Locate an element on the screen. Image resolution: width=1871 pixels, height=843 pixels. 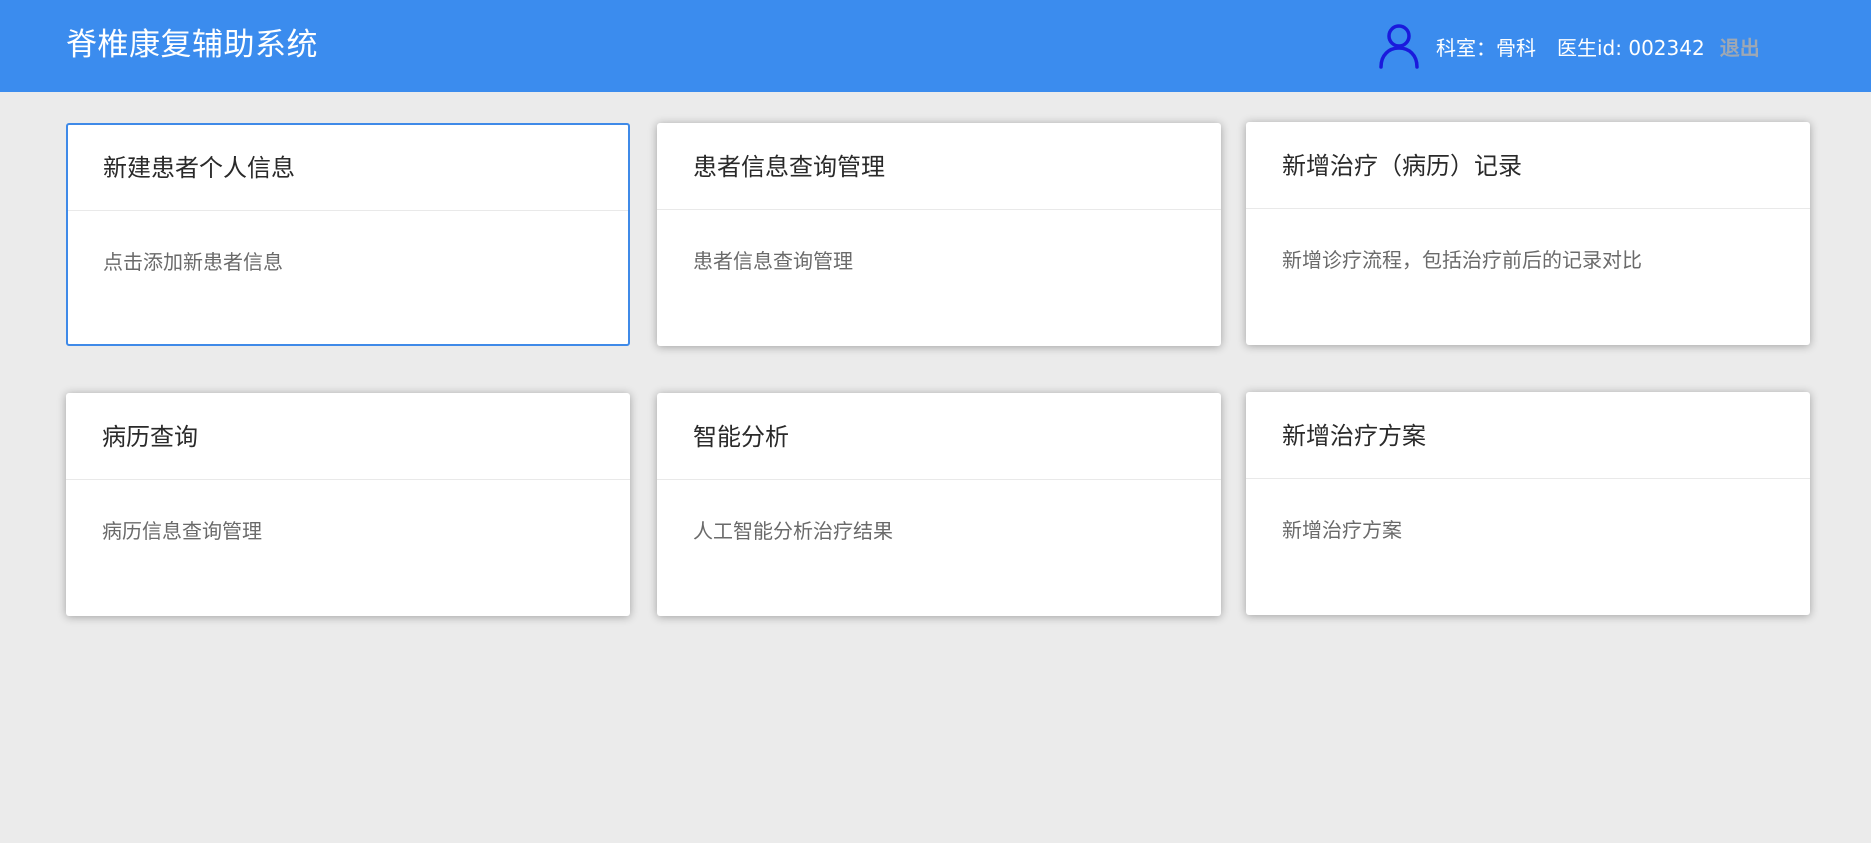
card-header: 患者信息查询管理 is located at coordinates (939, 166).